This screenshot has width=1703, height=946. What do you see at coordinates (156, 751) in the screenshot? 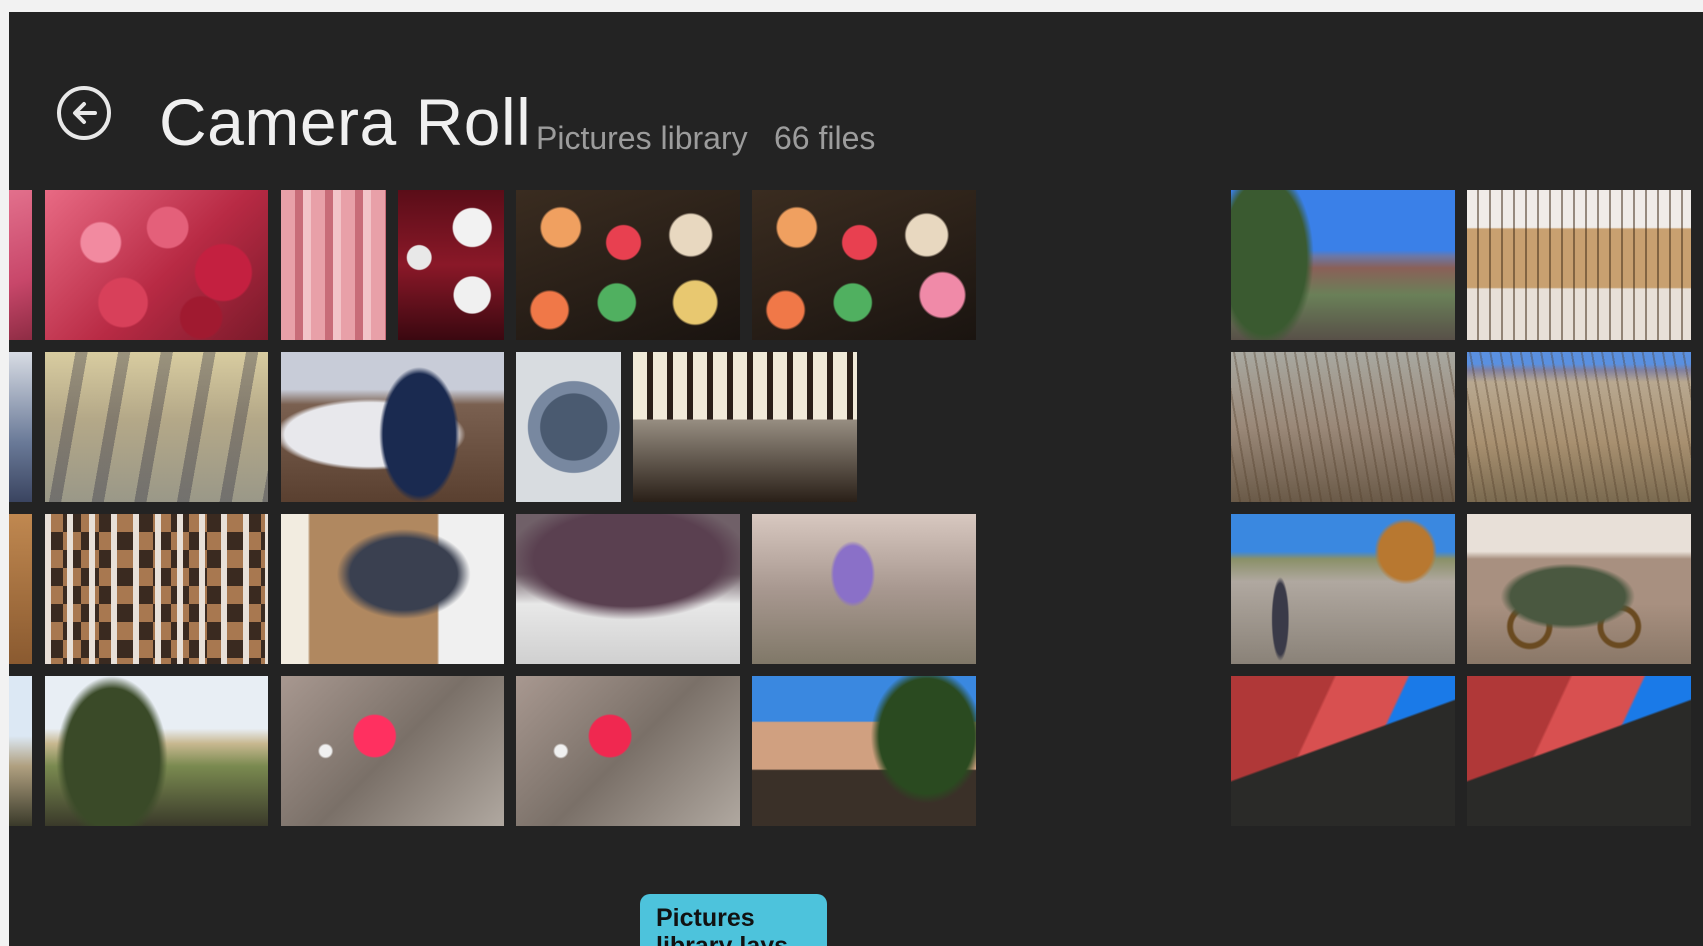
I see `photo-tile-garden-trees` at bounding box center [156, 751].